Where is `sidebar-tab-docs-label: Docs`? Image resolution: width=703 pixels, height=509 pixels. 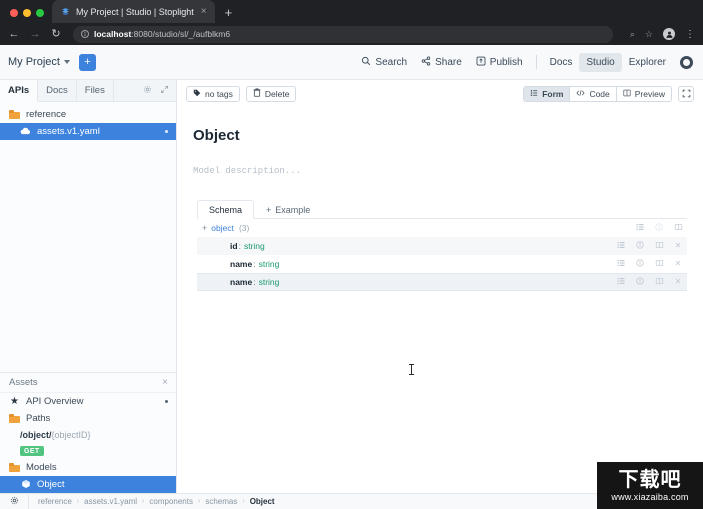 sidebar-tab-docs-label: Docs is located at coordinates (57, 90).